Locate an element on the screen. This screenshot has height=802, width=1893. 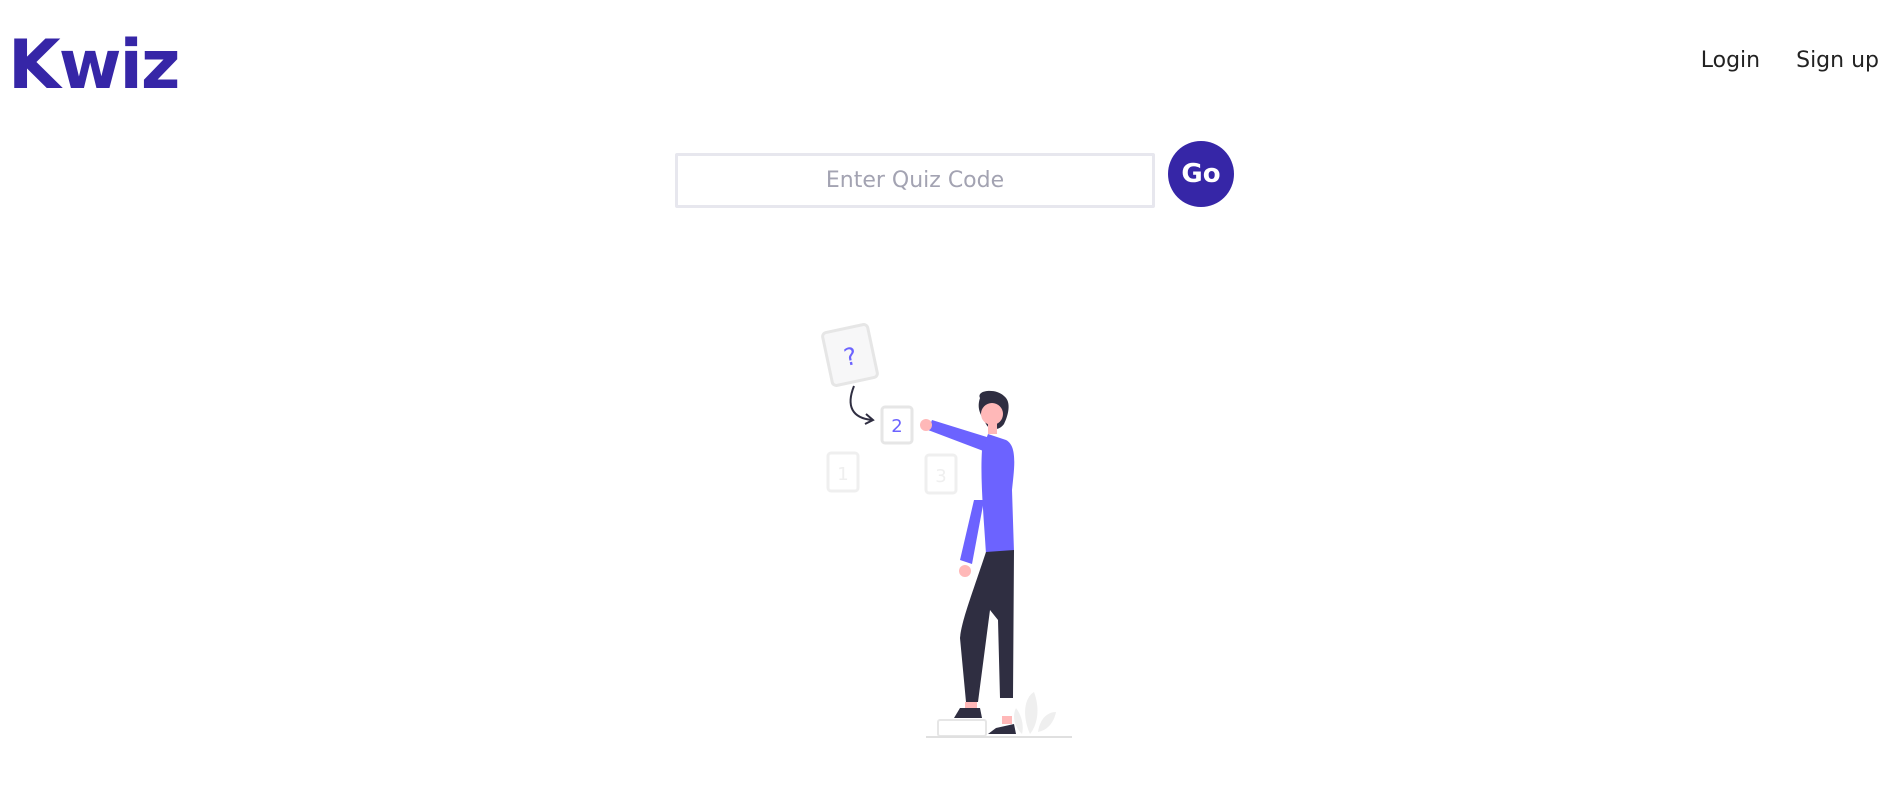
card-1: 1 is located at coordinates (843, 472).